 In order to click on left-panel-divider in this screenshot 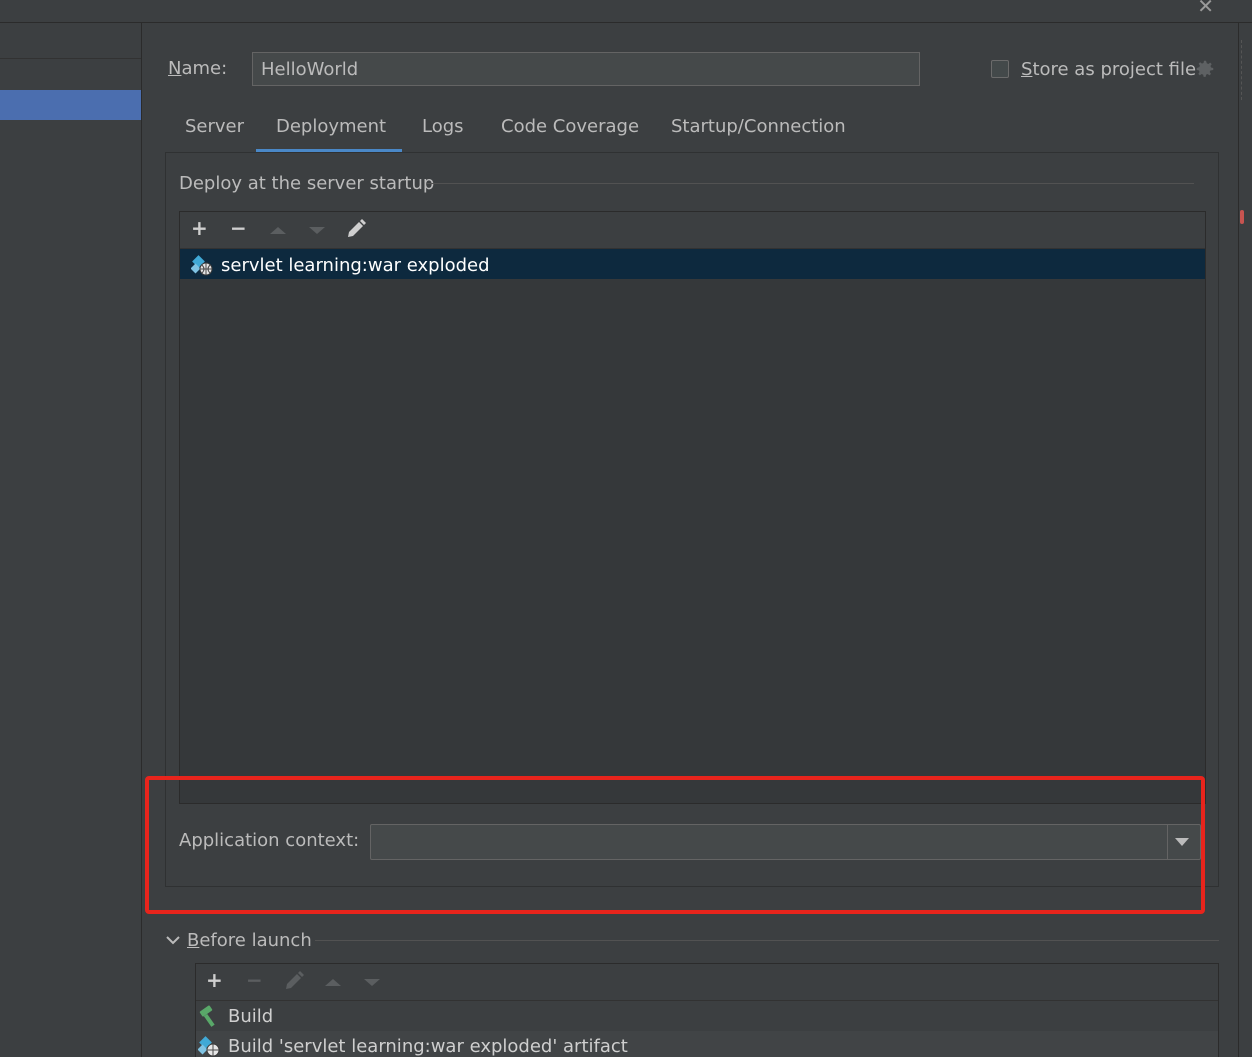, I will do `click(70, 58)`.